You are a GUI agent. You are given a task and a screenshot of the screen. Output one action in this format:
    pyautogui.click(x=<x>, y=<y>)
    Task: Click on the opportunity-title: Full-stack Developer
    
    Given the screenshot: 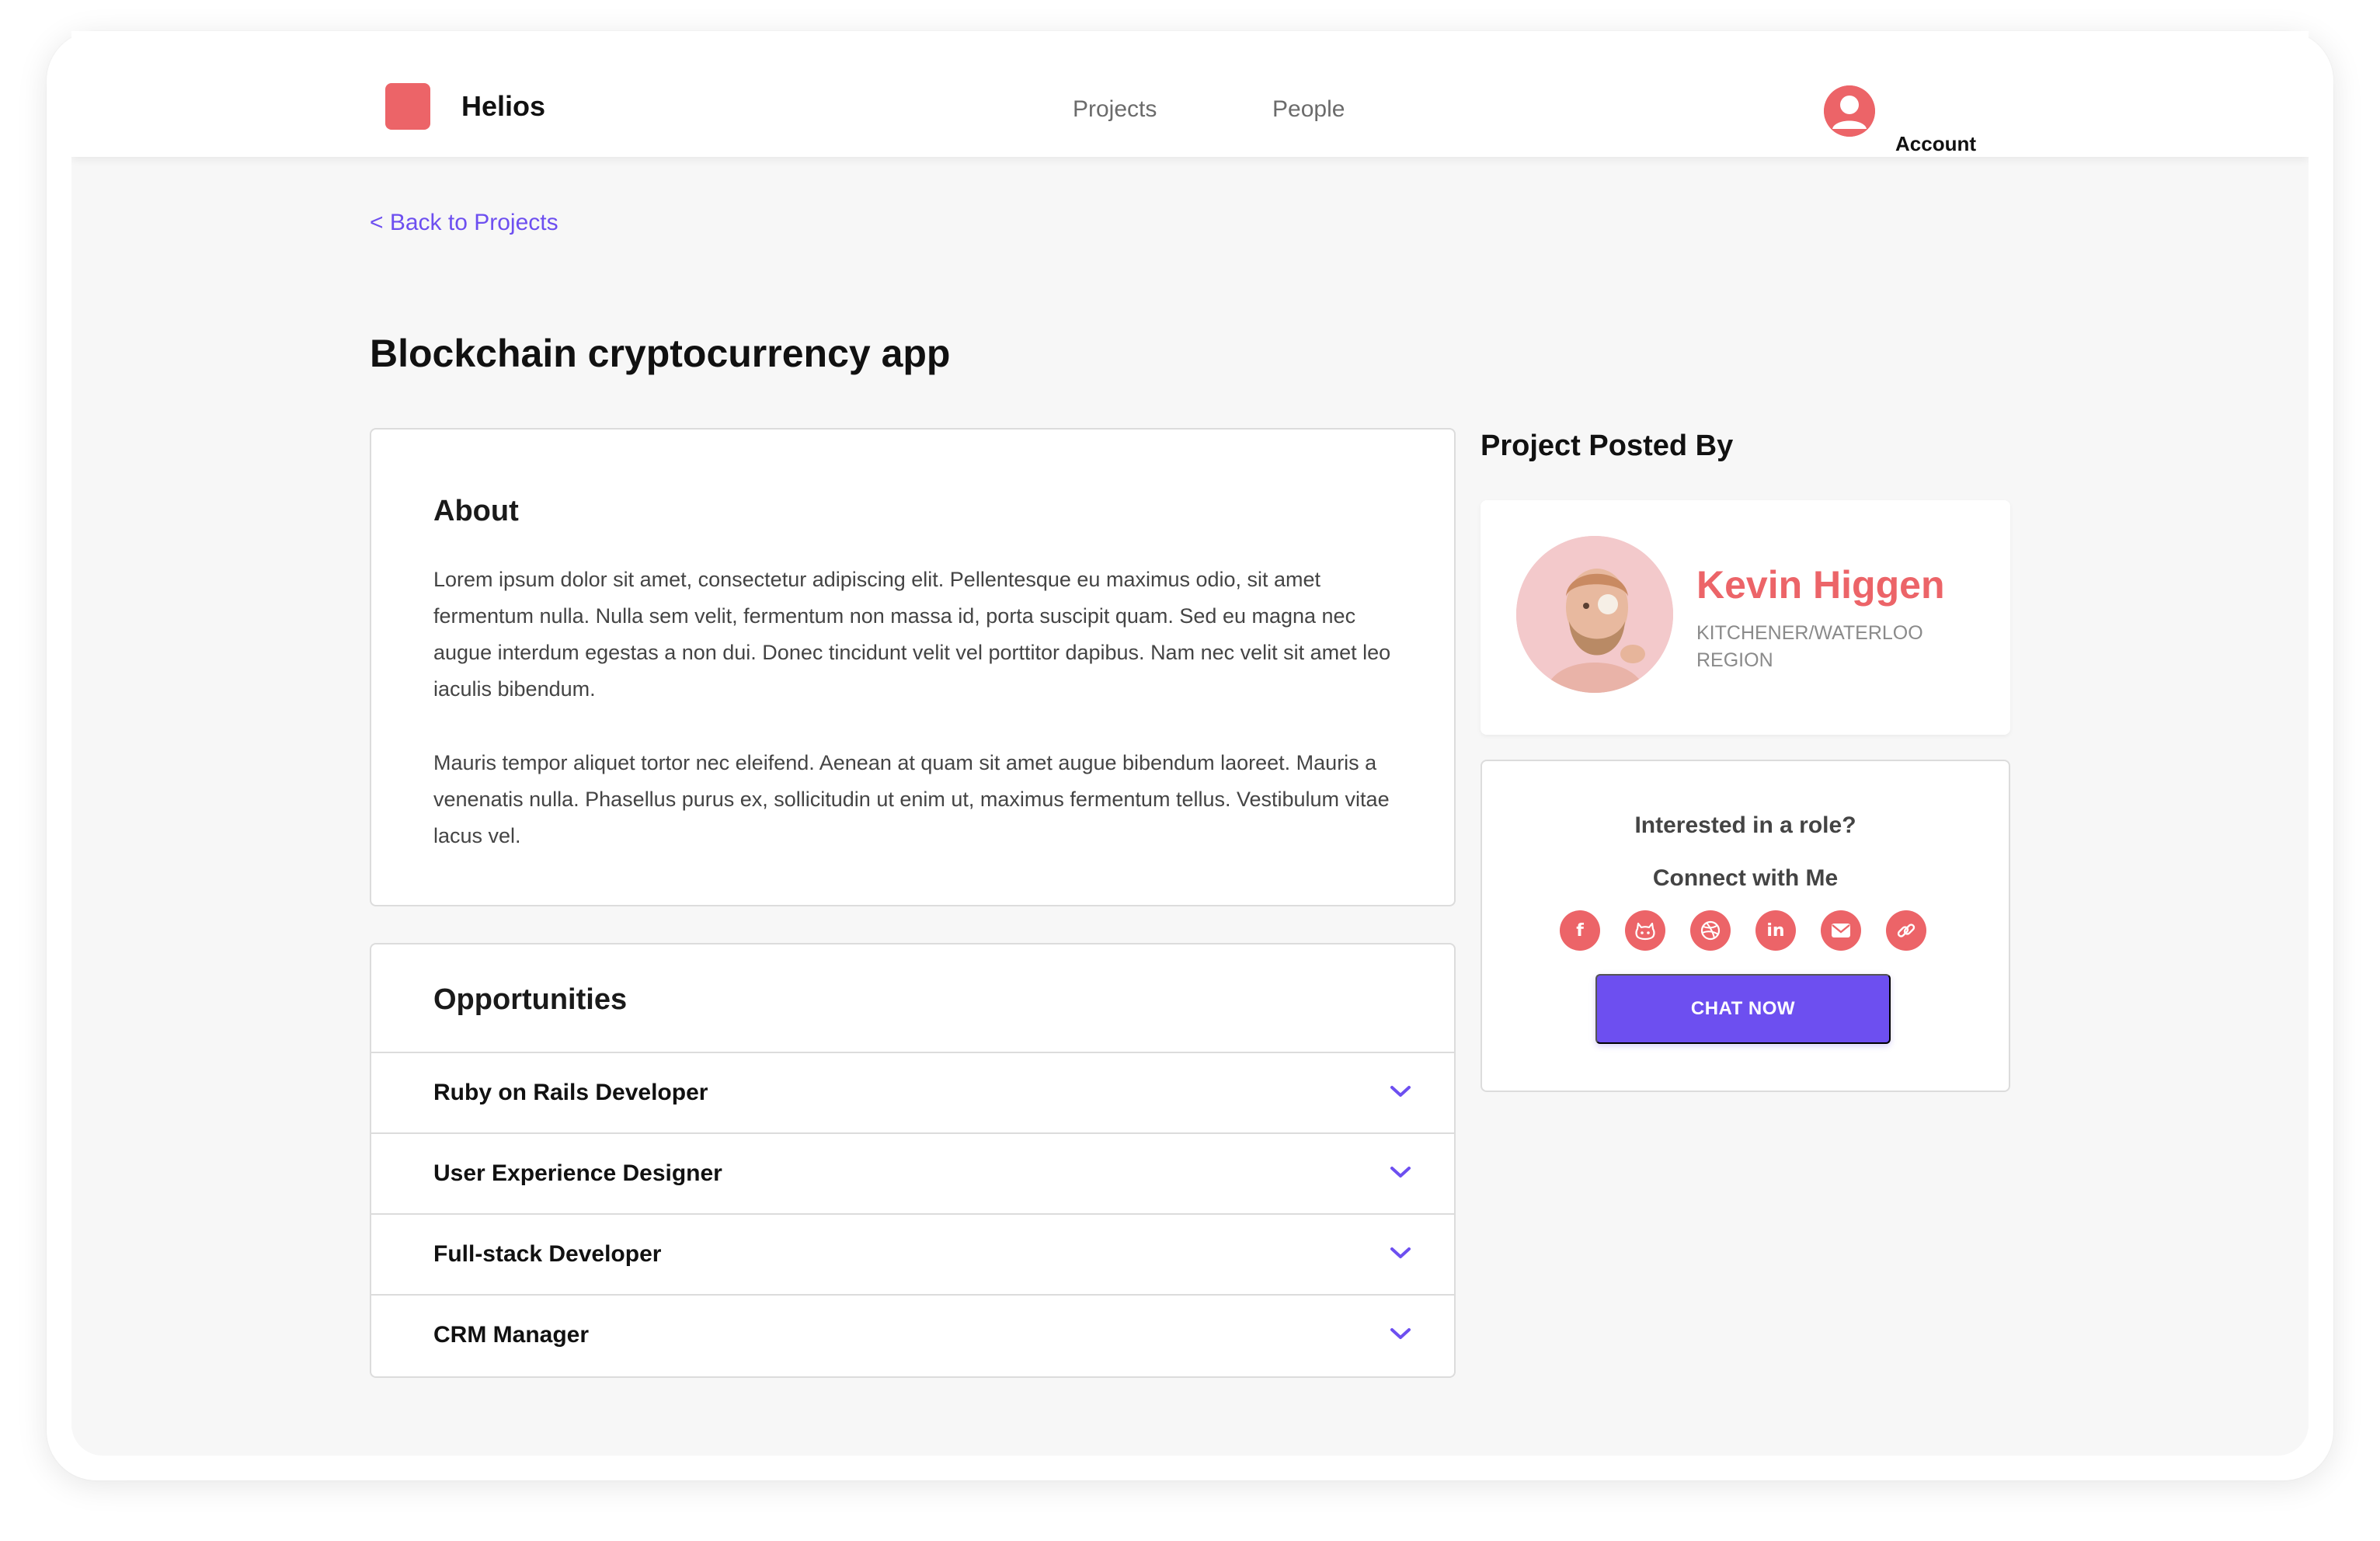 What is the action you would take?
    pyautogui.click(x=547, y=1254)
    